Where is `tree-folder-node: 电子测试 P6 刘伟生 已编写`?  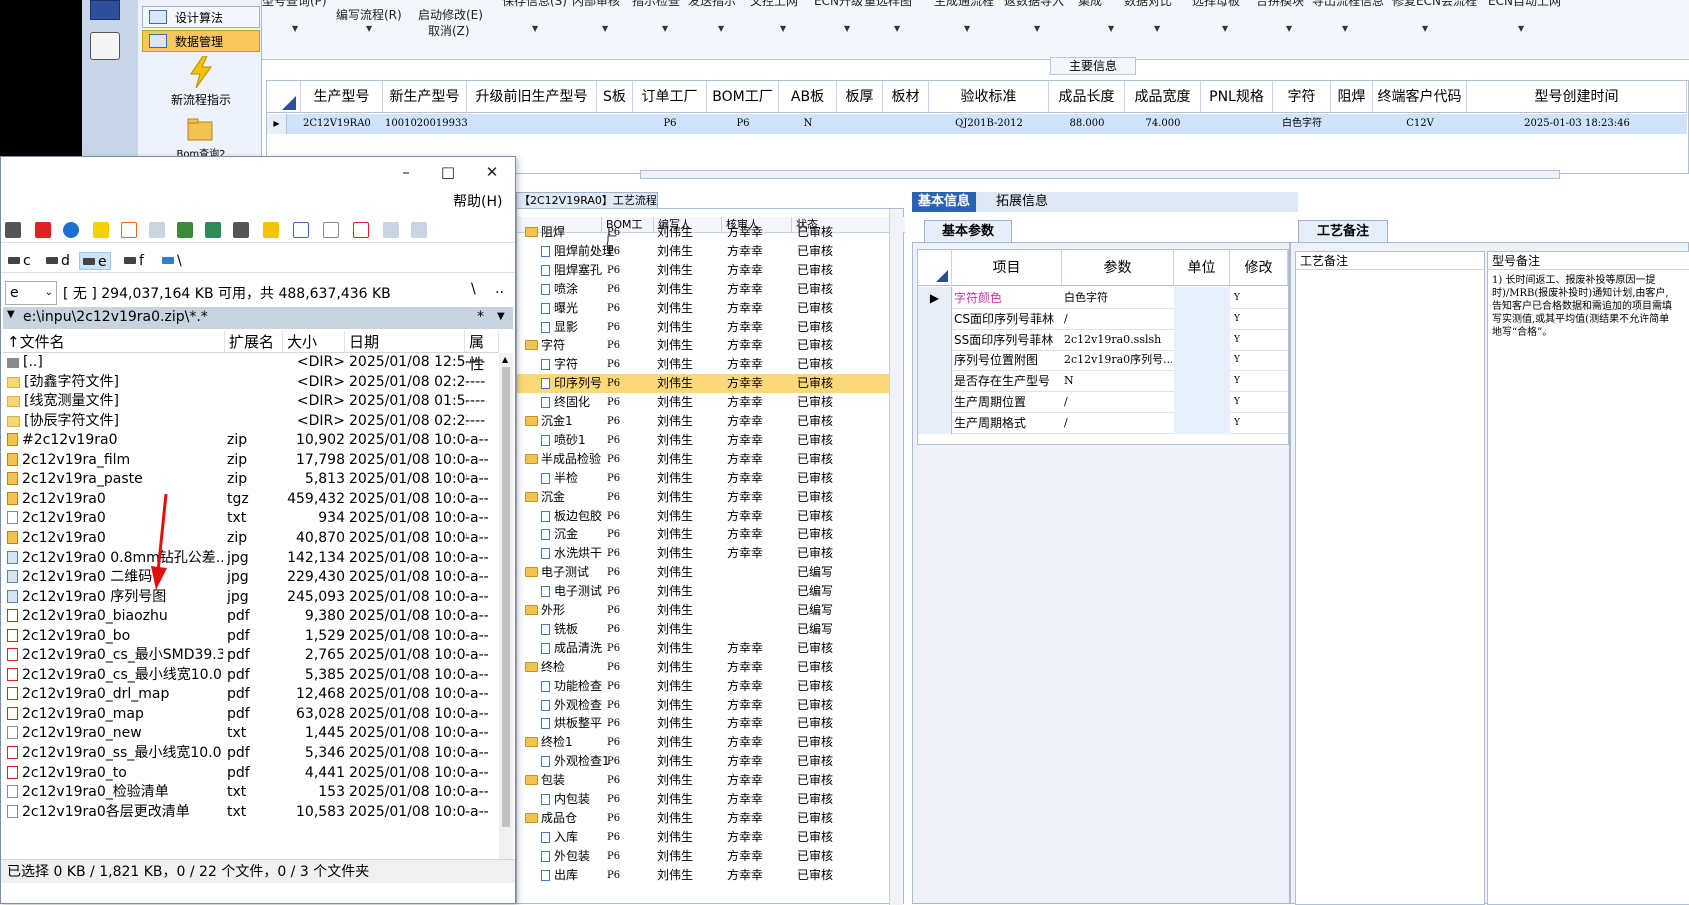 tree-folder-node: 电子测试 P6 刘伟生 已编写 is located at coordinates (703, 572).